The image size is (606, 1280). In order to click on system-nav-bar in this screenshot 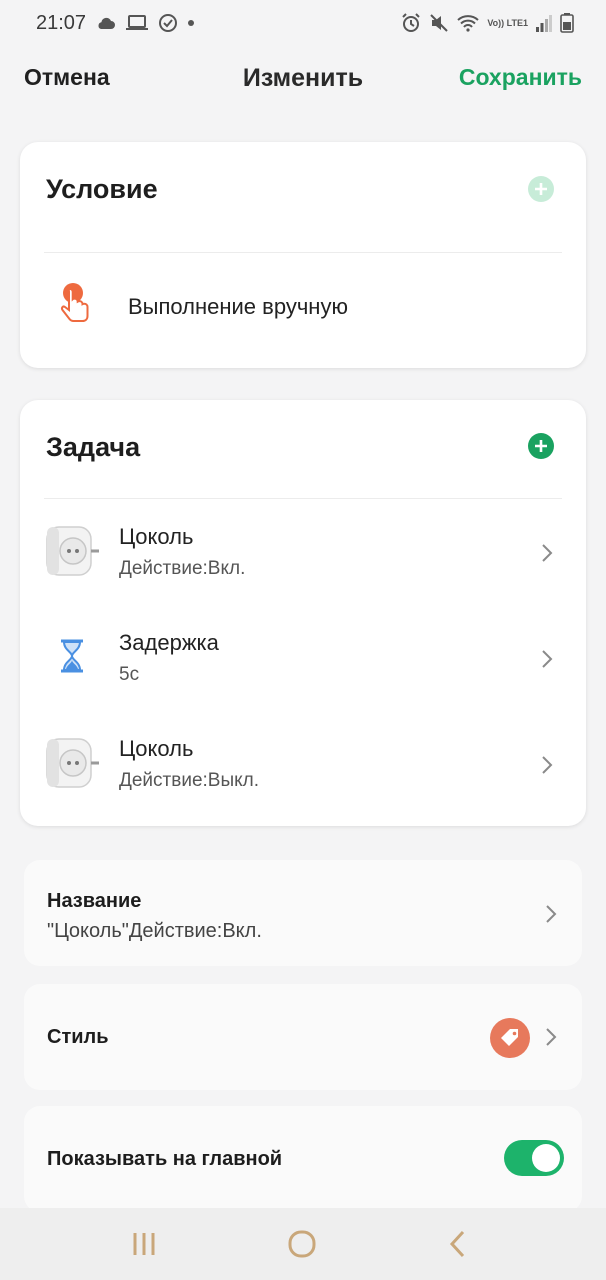, I will do `click(303, 1244)`.